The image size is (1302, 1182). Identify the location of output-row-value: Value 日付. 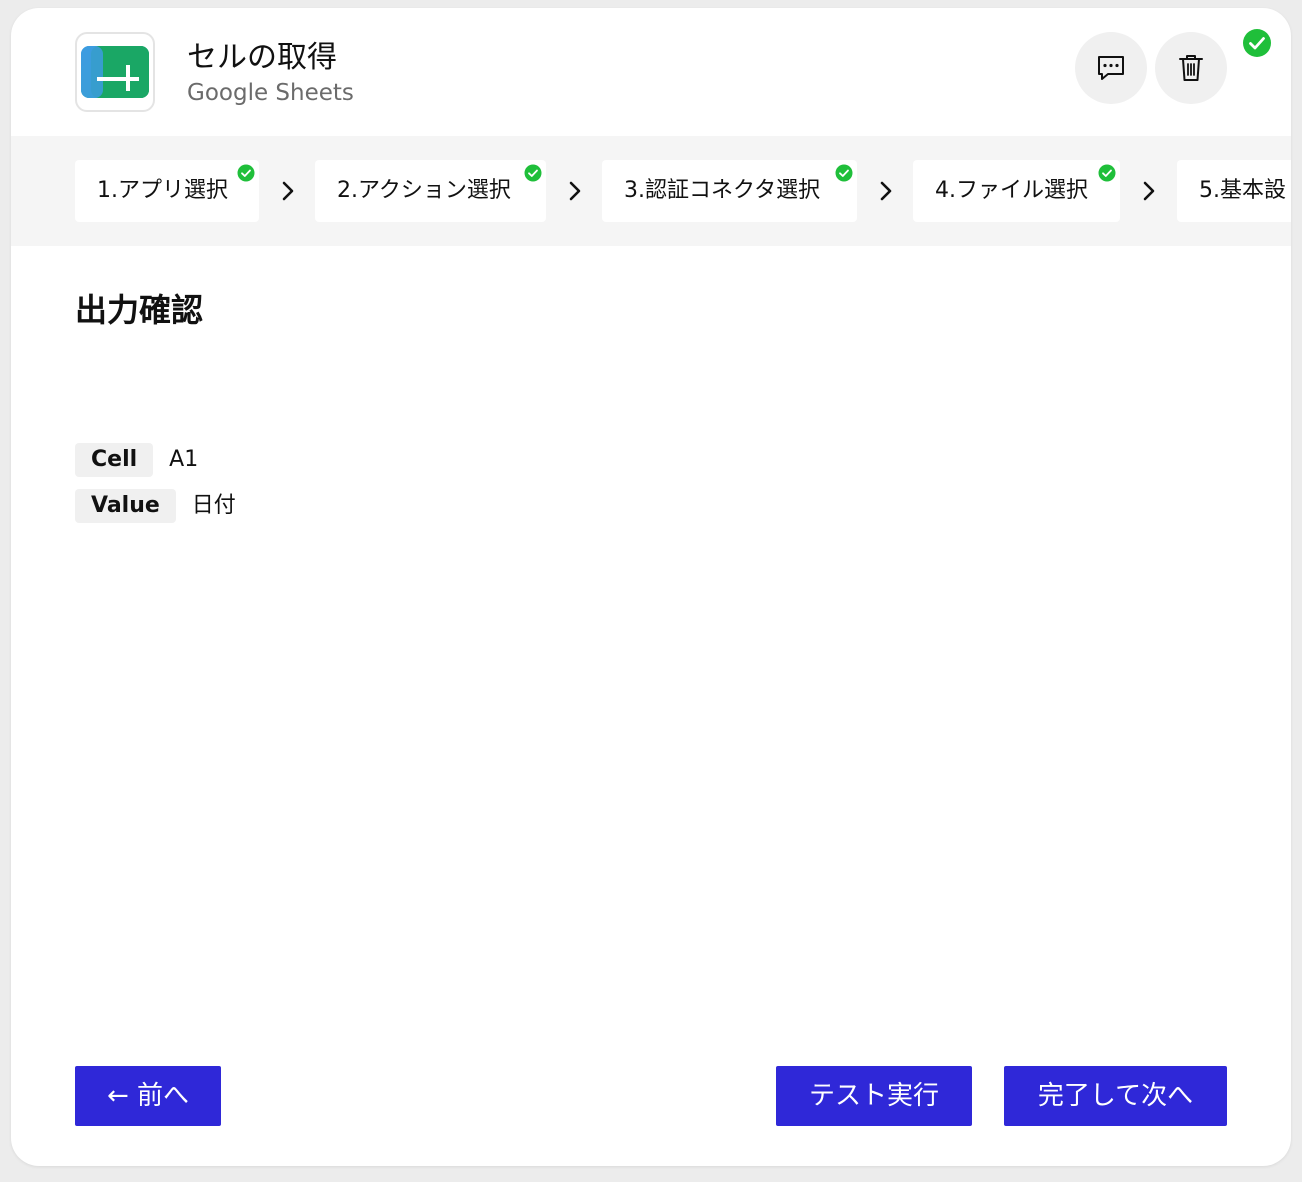
(155, 506).